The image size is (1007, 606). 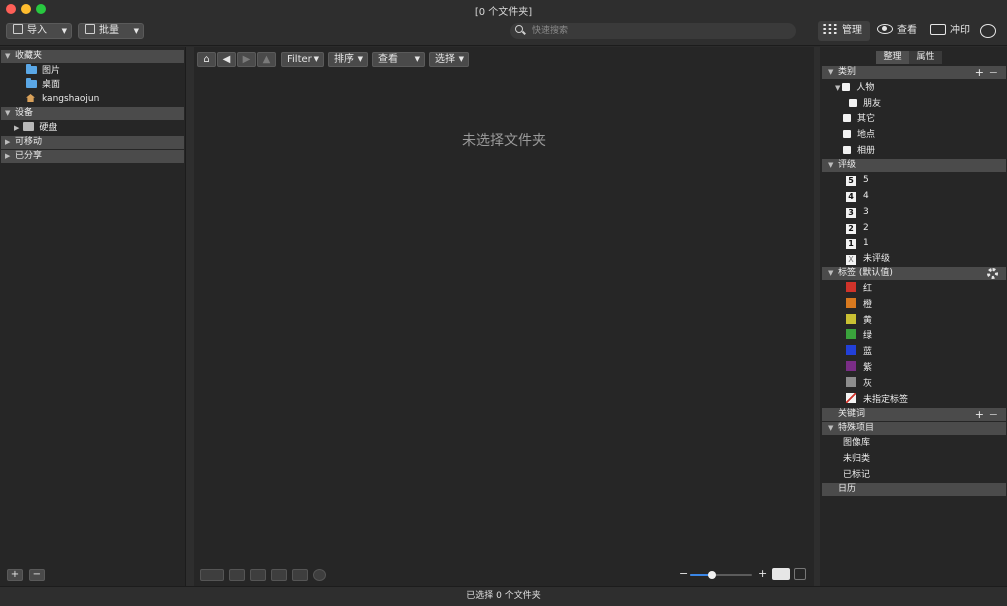 I want to click on share-icon, so click(x=988, y=31).